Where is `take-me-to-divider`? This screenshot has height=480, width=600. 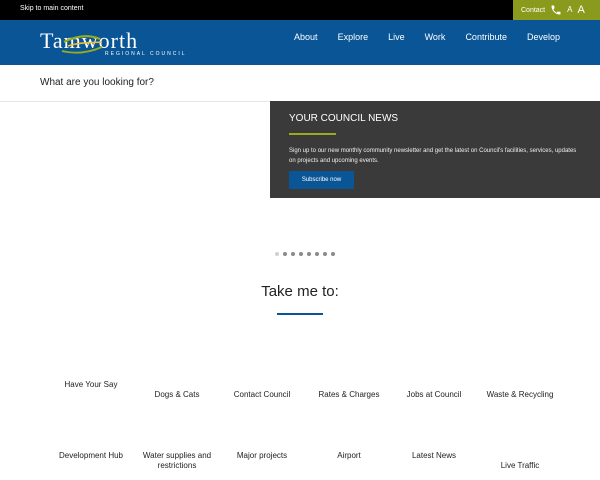
take-me-to-divider is located at coordinates (300, 314).